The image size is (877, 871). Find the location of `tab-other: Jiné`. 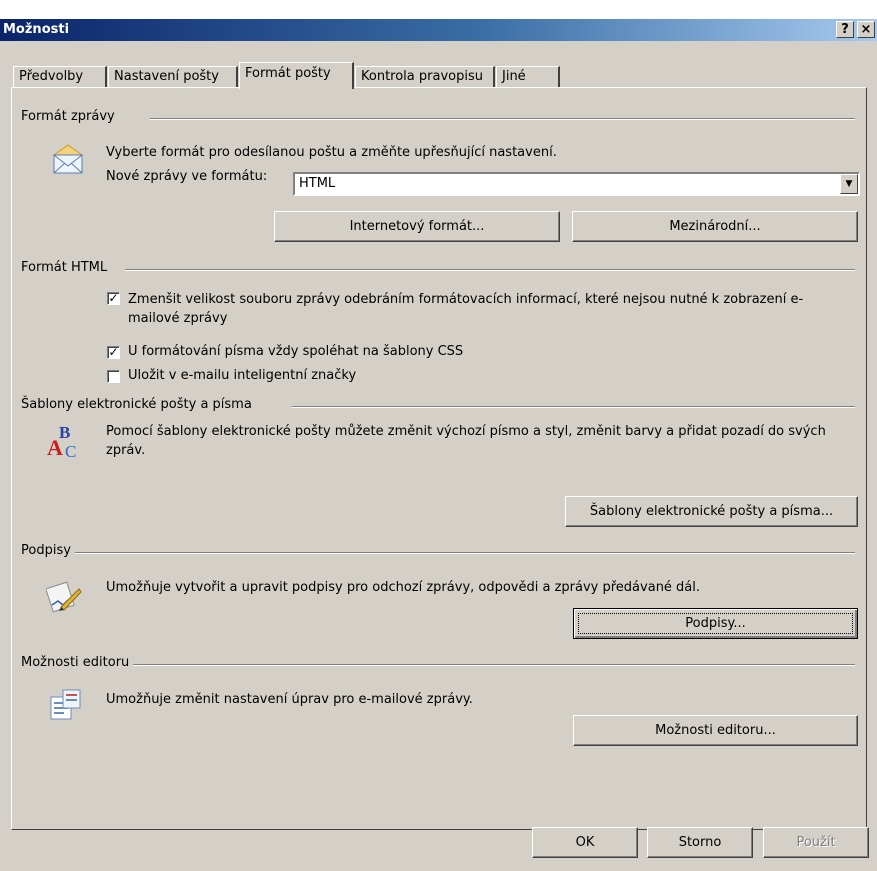

tab-other: Jiné is located at coordinates (528, 76).